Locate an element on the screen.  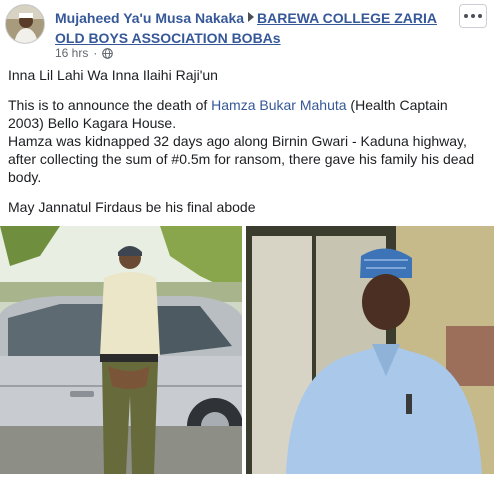
avatar is located at coordinates (25, 24).